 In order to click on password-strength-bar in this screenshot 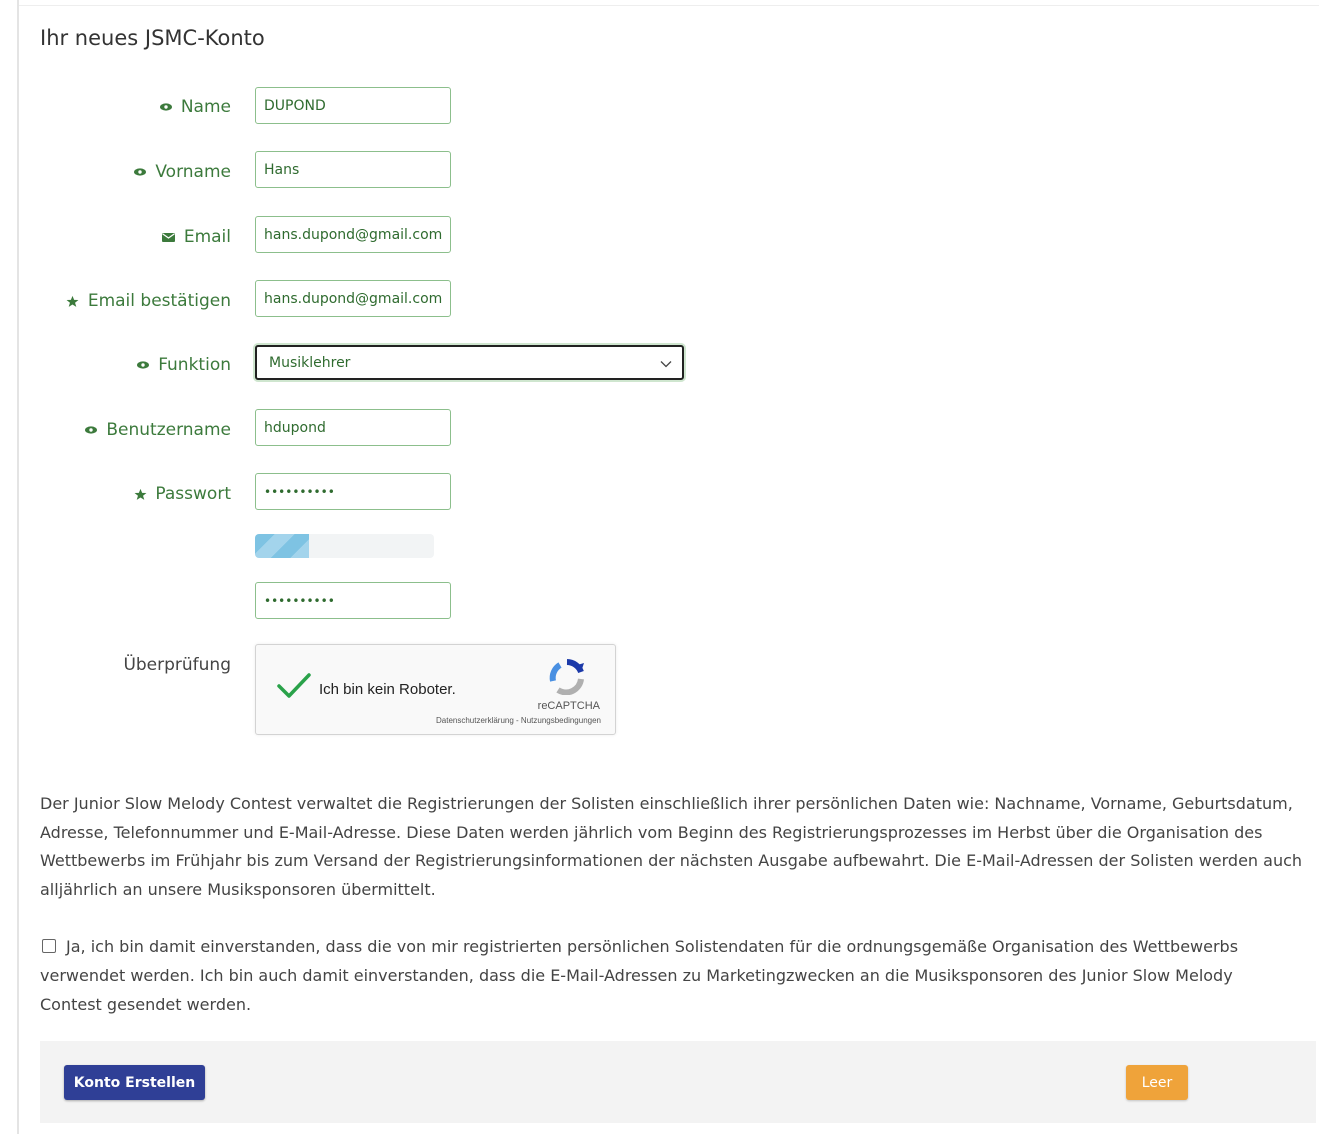, I will do `click(344, 546)`.